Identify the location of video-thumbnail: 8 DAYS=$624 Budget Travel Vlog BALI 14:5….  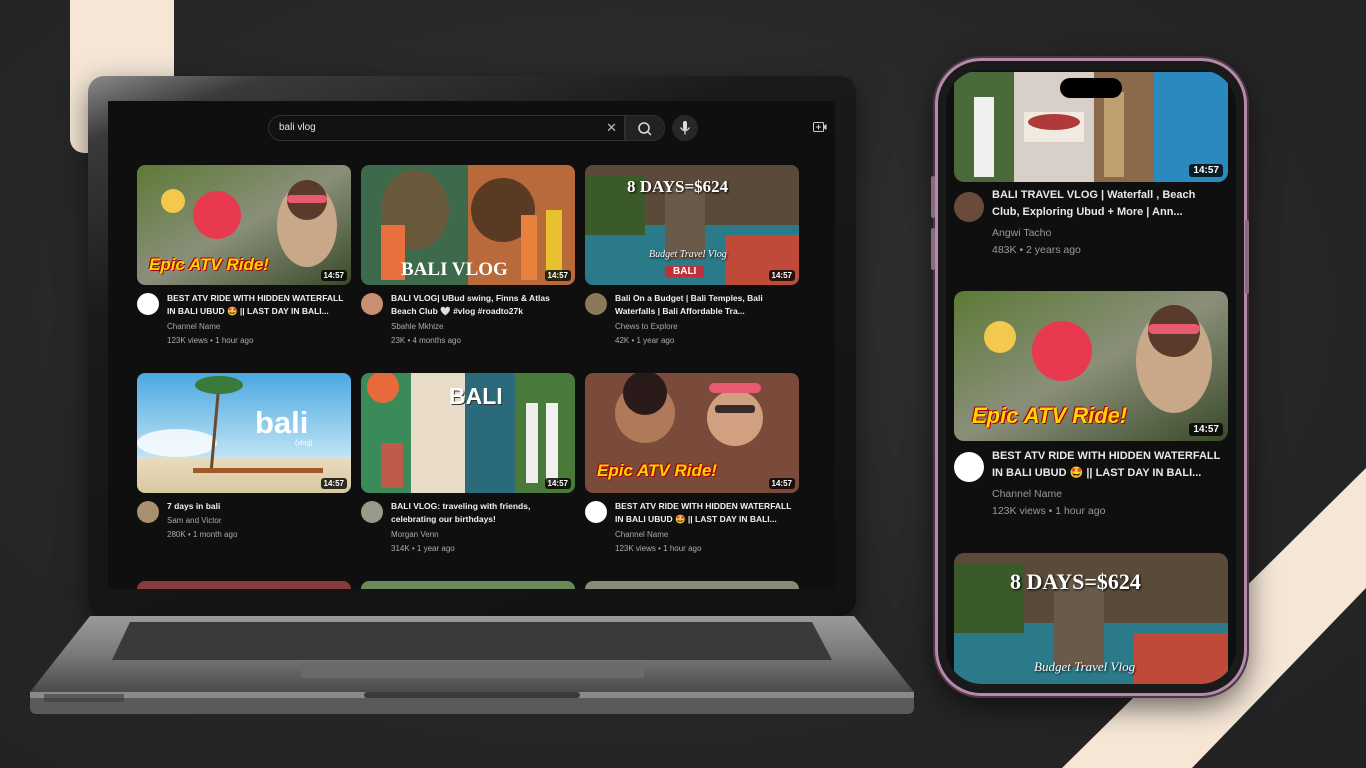
(692, 225).